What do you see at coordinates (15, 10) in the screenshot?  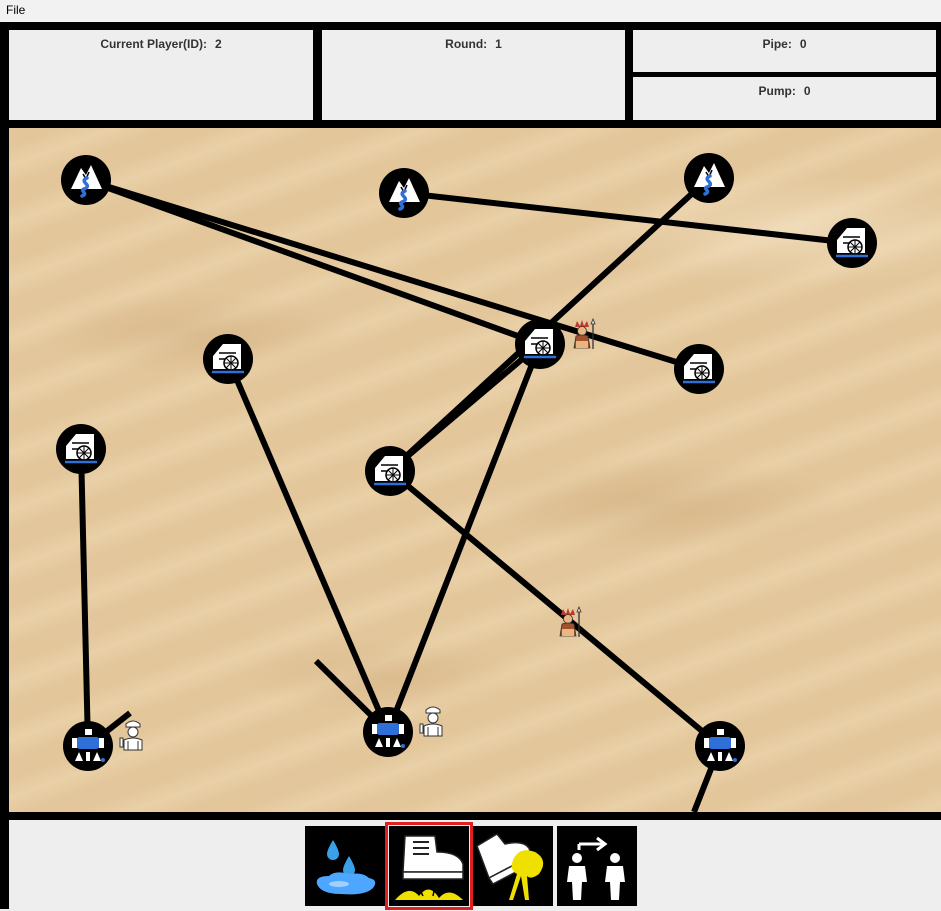 I see `file-menu: File` at bounding box center [15, 10].